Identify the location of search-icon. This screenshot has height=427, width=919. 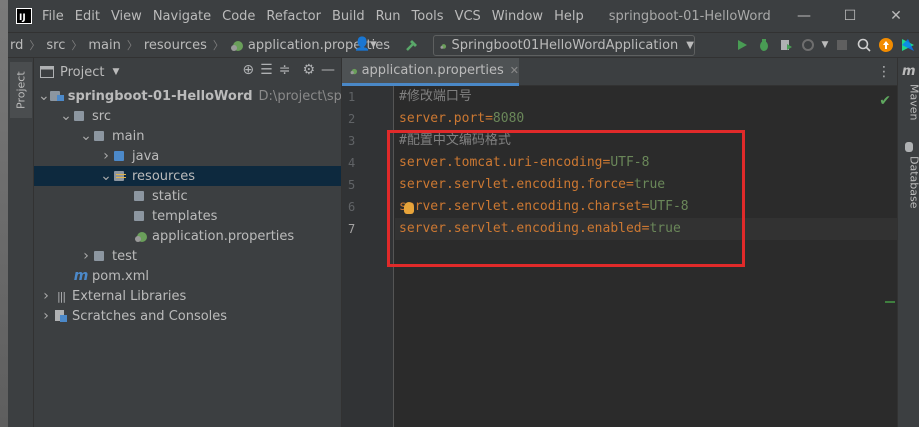
(864, 45).